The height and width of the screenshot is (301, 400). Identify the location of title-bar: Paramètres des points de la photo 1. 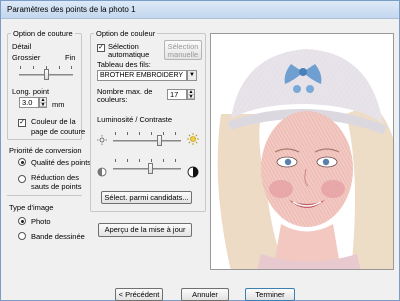
(200, 10).